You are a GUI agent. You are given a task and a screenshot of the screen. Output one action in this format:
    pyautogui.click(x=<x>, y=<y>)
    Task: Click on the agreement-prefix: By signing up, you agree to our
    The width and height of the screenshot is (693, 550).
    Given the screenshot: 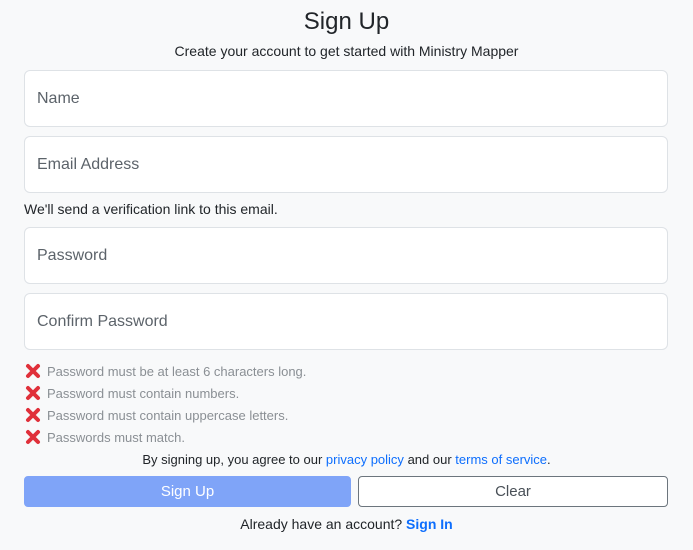 What is the action you would take?
    pyautogui.click(x=232, y=459)
    